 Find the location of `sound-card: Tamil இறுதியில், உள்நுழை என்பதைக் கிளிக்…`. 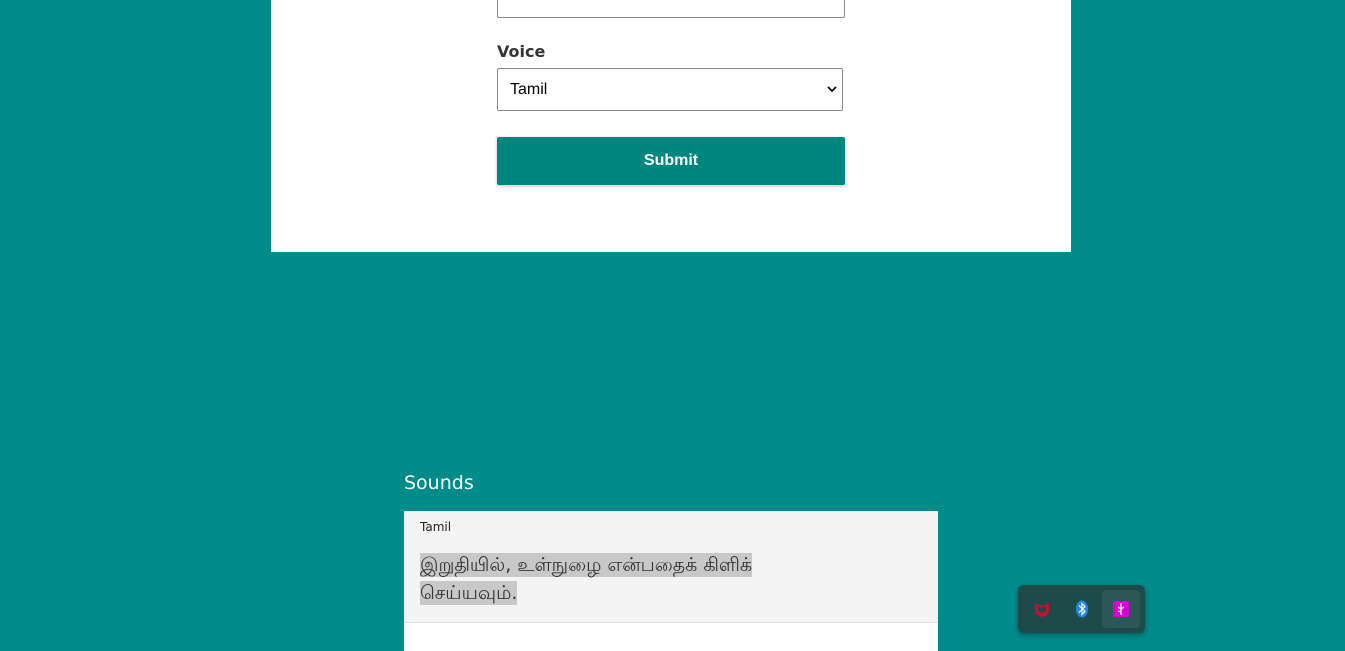

sound-card: Tamil இறுதியில், உள்நுழை என்பதைக் கிளிக்… is located at coordinates (671, 581).